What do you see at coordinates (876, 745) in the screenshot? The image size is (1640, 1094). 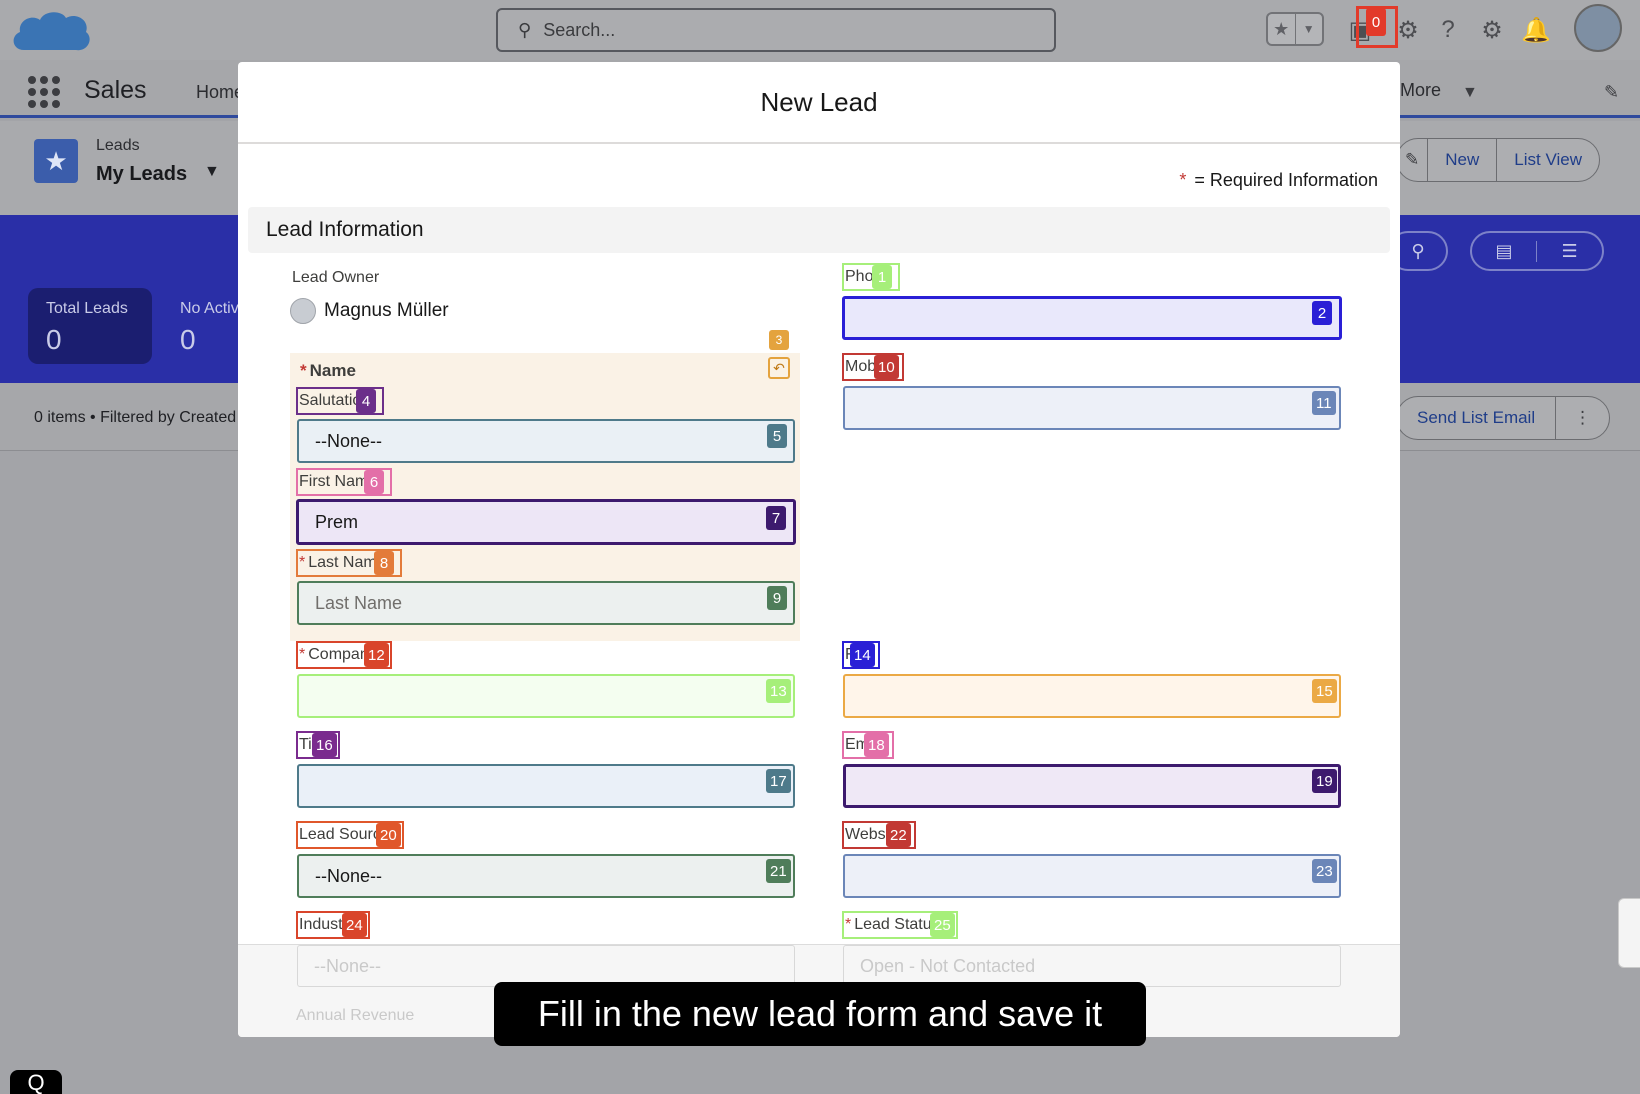 I see `marker-18: 18` at bounding box center [876, 745].